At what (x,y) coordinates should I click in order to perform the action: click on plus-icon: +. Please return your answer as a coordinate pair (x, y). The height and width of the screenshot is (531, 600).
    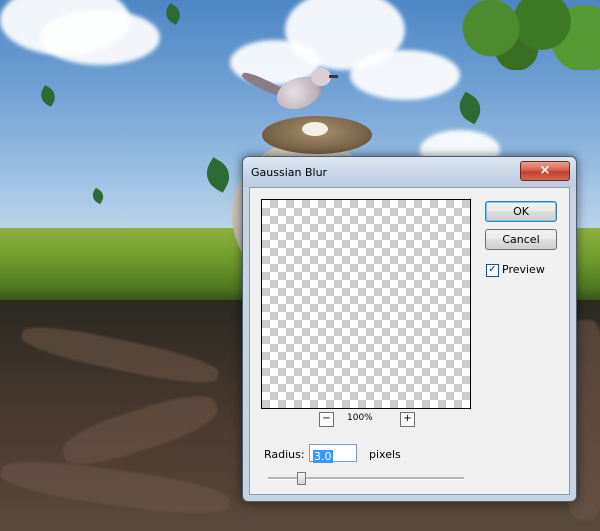
    Looking at the image, I should click on (407, 418).